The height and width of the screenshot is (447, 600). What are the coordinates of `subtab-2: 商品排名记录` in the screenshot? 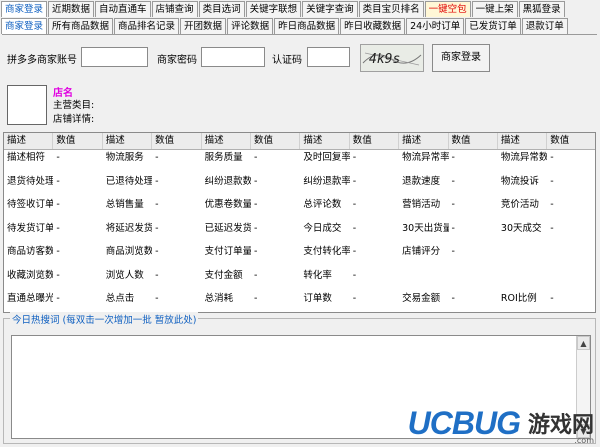 It's located at (147, 26).